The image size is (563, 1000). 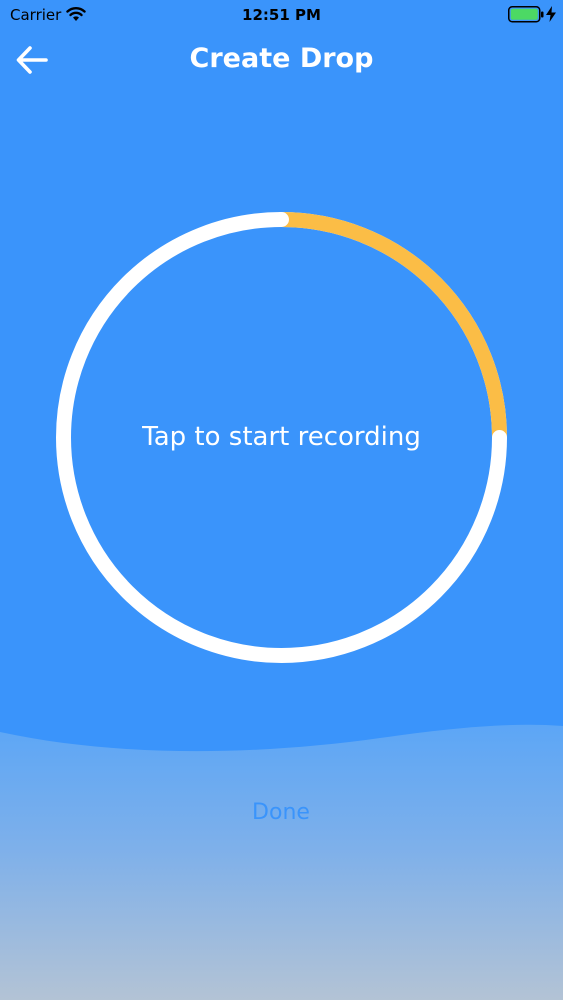 I want to click on ring-progress-cap-start, so click(x=281, y=219).